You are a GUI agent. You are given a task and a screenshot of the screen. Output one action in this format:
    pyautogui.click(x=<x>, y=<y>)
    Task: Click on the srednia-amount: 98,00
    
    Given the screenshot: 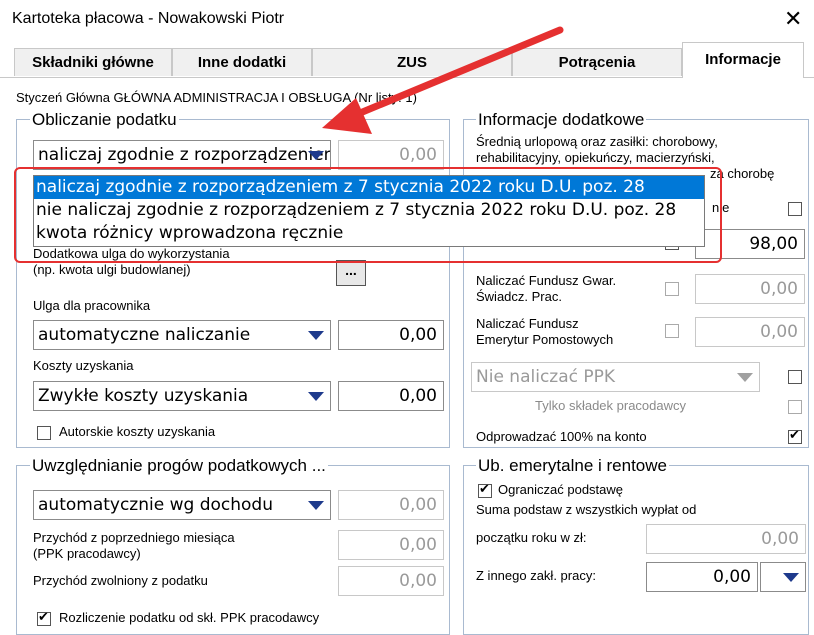 What is the action you would take?
    pyautogui.click(x=750, y=244)
    